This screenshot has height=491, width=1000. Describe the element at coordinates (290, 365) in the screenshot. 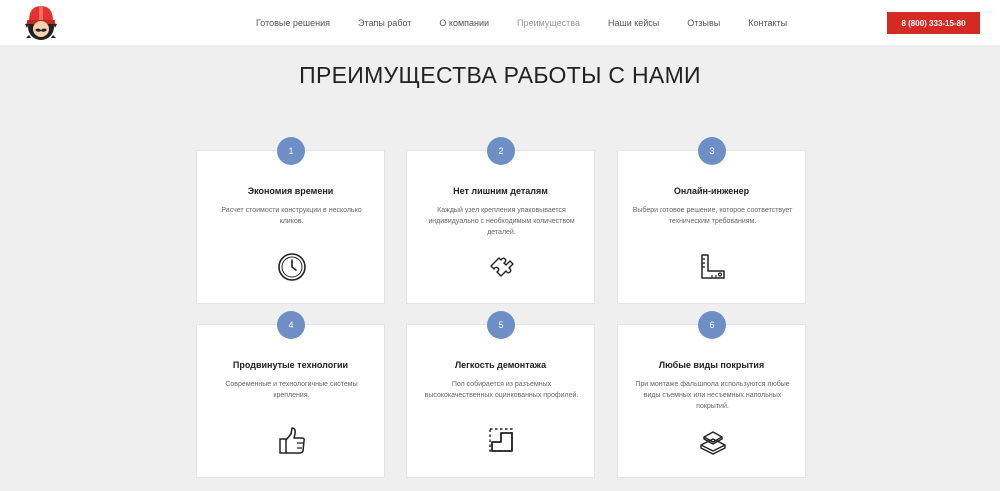

I see `card-title: Продвинутые технологии` at that location.